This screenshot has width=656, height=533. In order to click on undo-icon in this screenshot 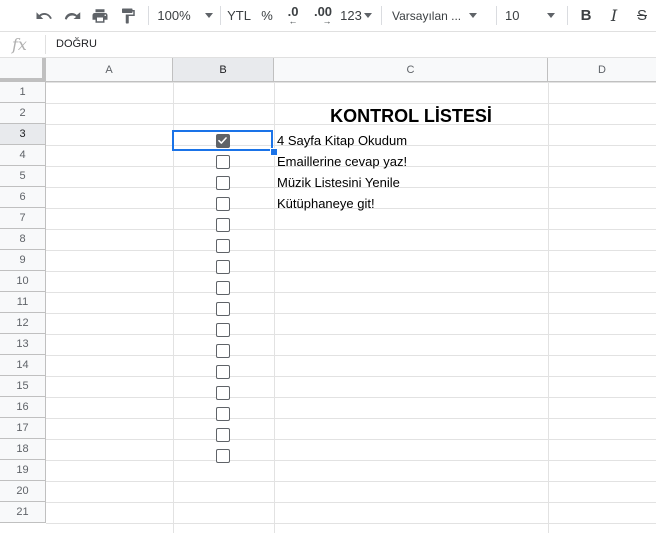, I will do `click(44, 15)`.